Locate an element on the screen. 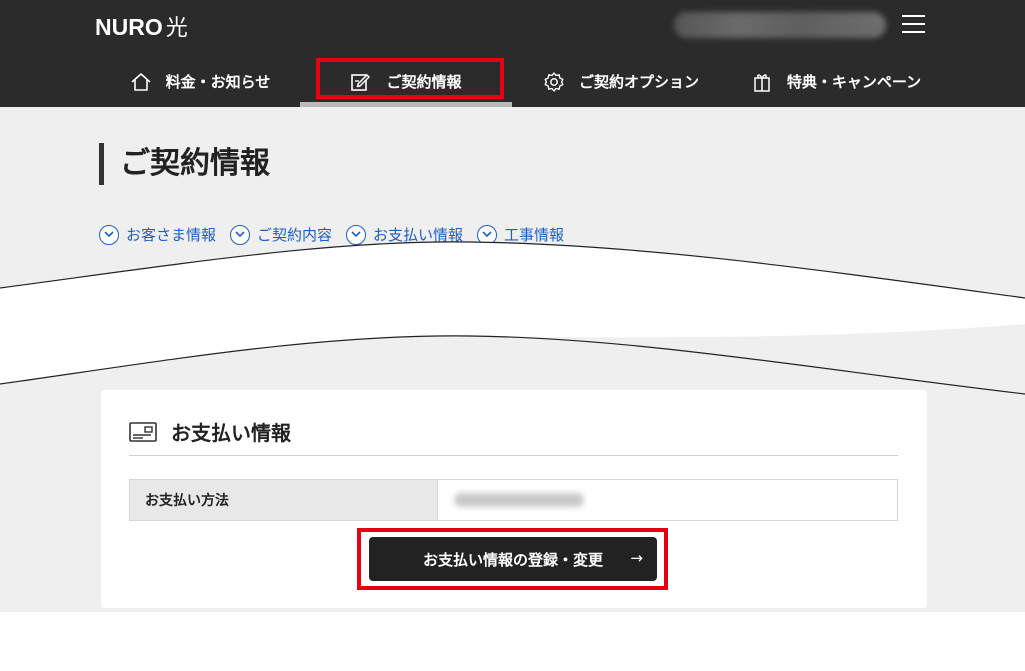  user-name-blurred is located at coordinates (780, 25).